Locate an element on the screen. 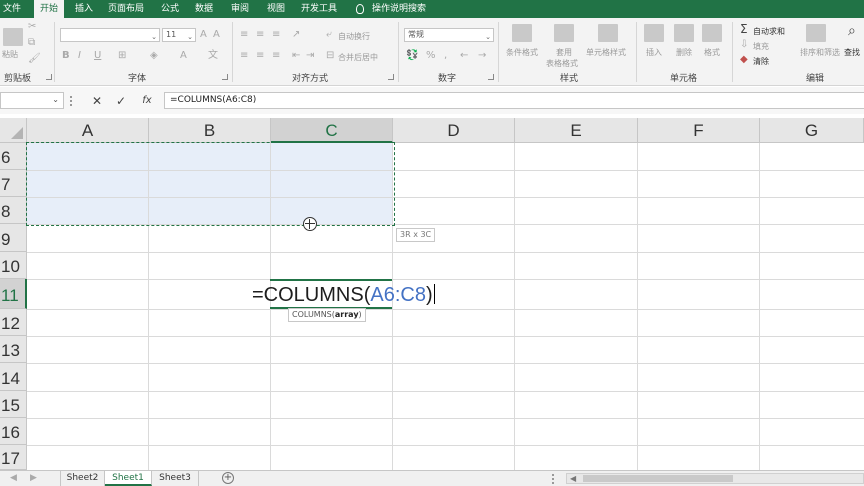 The width and height of the screenshot is (864, 486). sort-filter-icon is located at coordinates (816, 33).